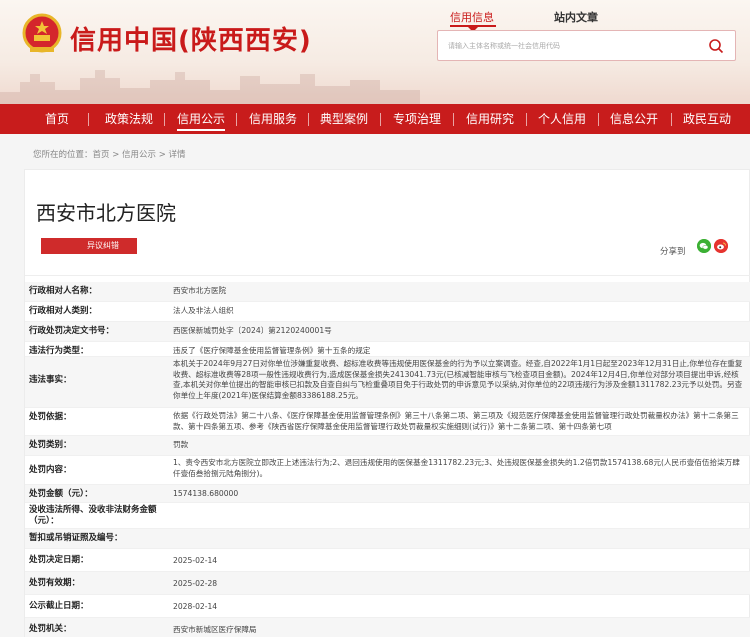  What do you see at coordinates (93, 515) in the screenshot?
I see `row-label: 没收违法所得、没收非法财务金额（元）：` at bounding box center [93, 515].